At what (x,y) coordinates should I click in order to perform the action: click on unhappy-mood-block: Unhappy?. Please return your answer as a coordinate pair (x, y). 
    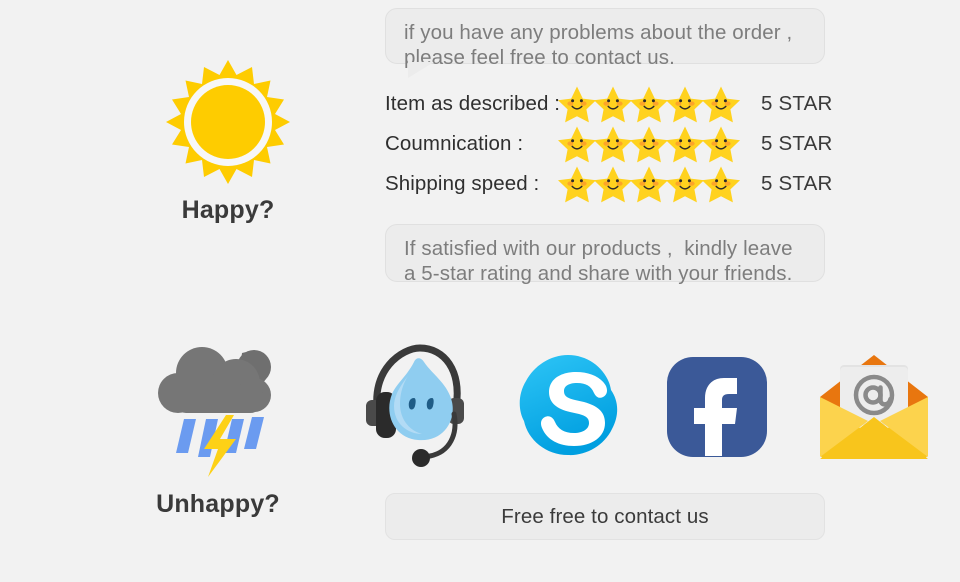
    Looking at the image, I should click on (218, 427).